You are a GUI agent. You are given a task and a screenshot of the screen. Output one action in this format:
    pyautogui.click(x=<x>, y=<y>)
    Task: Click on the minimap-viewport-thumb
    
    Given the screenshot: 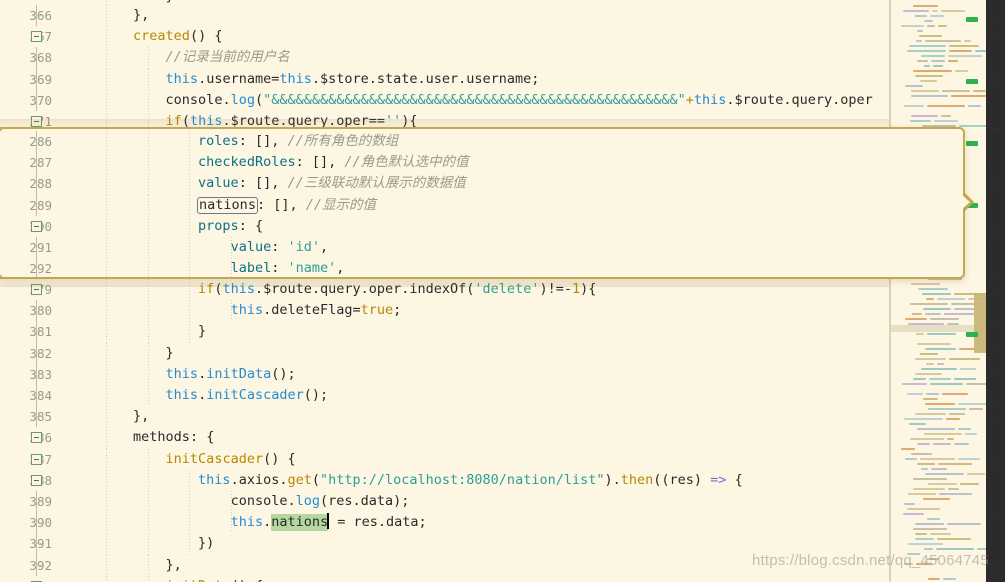 What is the action you would take?
    pyautogui.click(x=980, y=323)
    